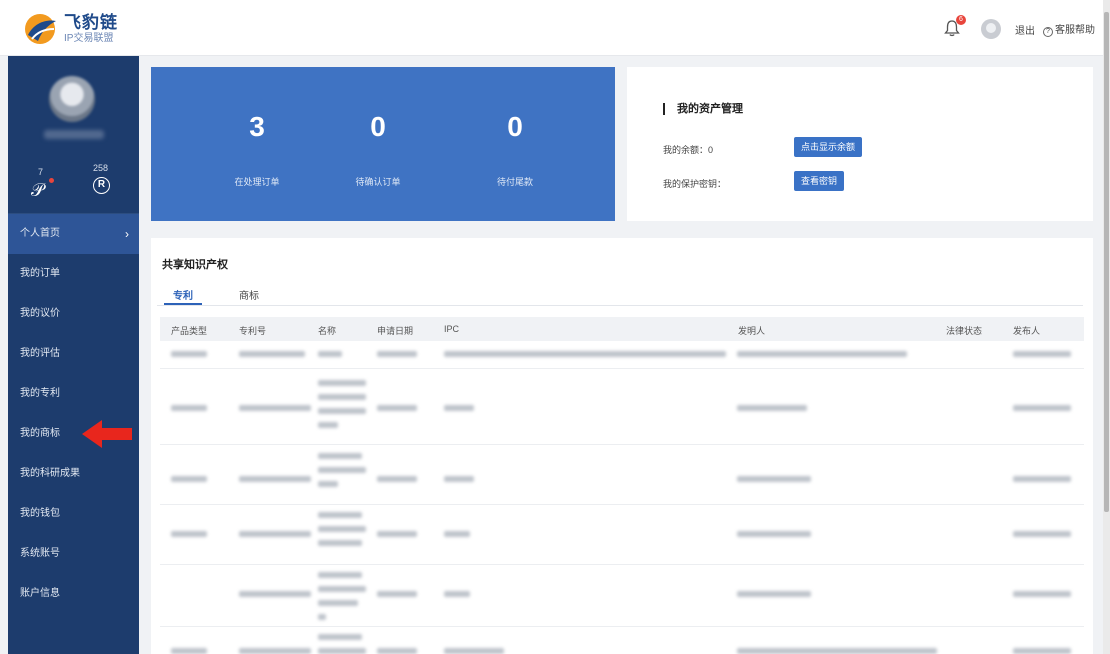  What do you see at coordinates (40, 29) in the screenshot?
I see `leopard-logo-icon` at bounding box center [40, 29].